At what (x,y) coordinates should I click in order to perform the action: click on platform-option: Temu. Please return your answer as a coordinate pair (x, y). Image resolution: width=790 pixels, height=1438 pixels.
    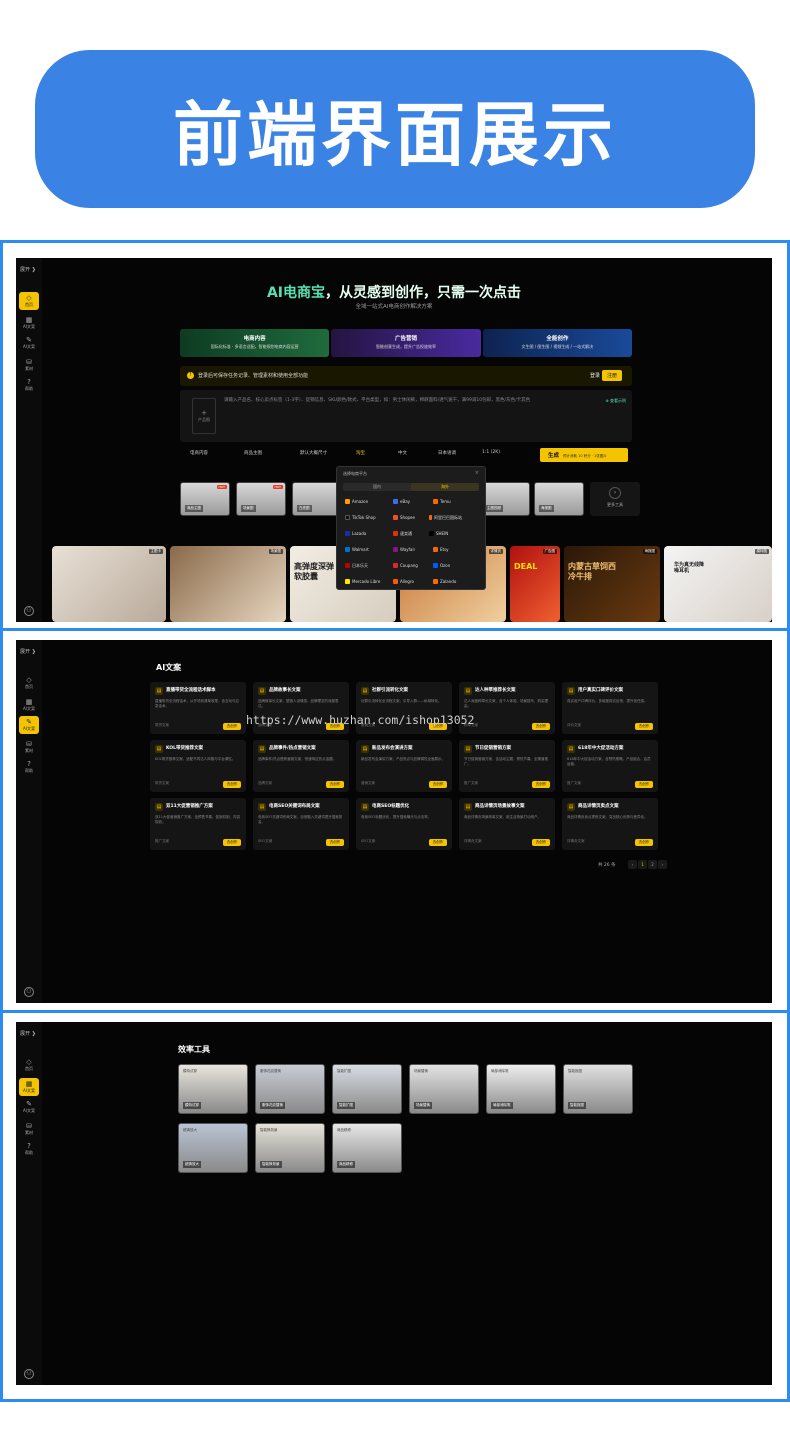
    Looking at the image, I should click on (442, 501).